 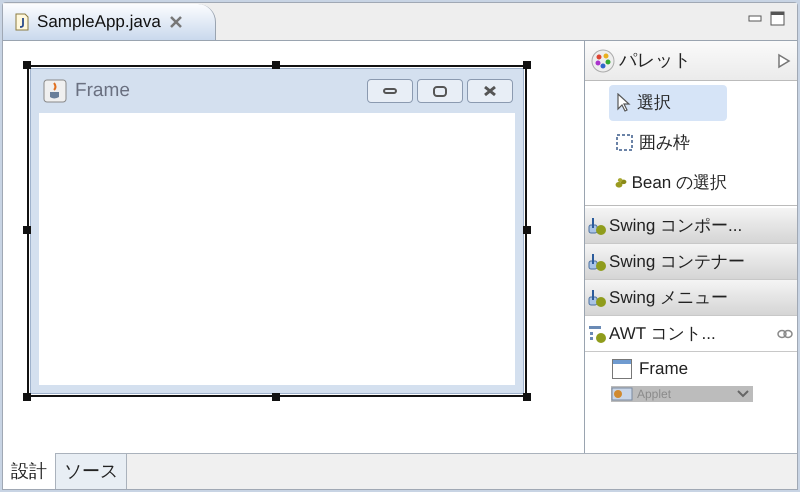 What do you see at coordinates (777, 18) in the screenshot?
I see `maximize-icon` at bounding box center [777, 18].